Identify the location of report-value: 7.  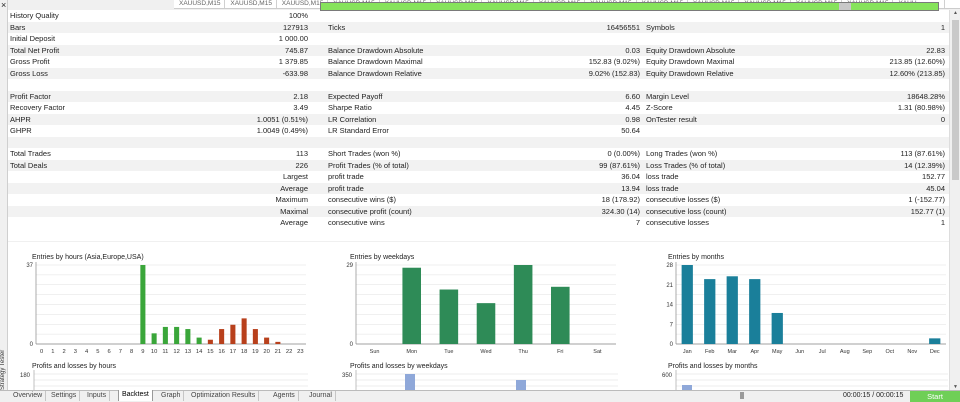
(637, 222).